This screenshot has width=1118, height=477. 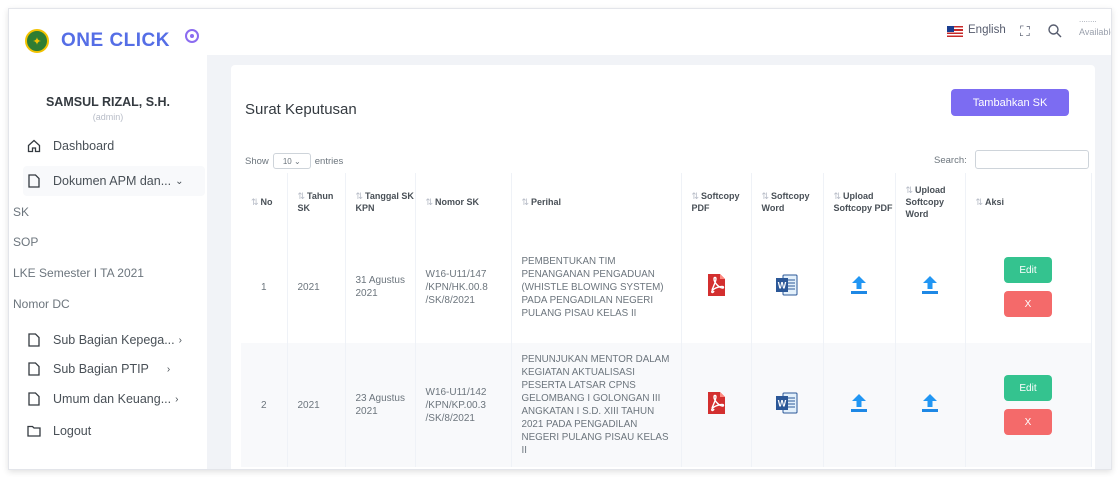 What do you see at coordinates (72, 431) in the screenshot?
I see `sidebar-item-label: Logout` at bounding box center [72, 431].